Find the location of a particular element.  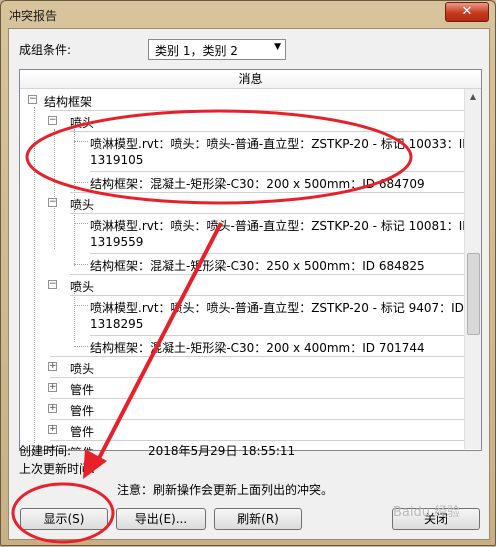

tree-row-element: 结构框架：混凝土-矩形梁-C30：200 x 500mm：ID 684709 is located at coordinates (242, 182).